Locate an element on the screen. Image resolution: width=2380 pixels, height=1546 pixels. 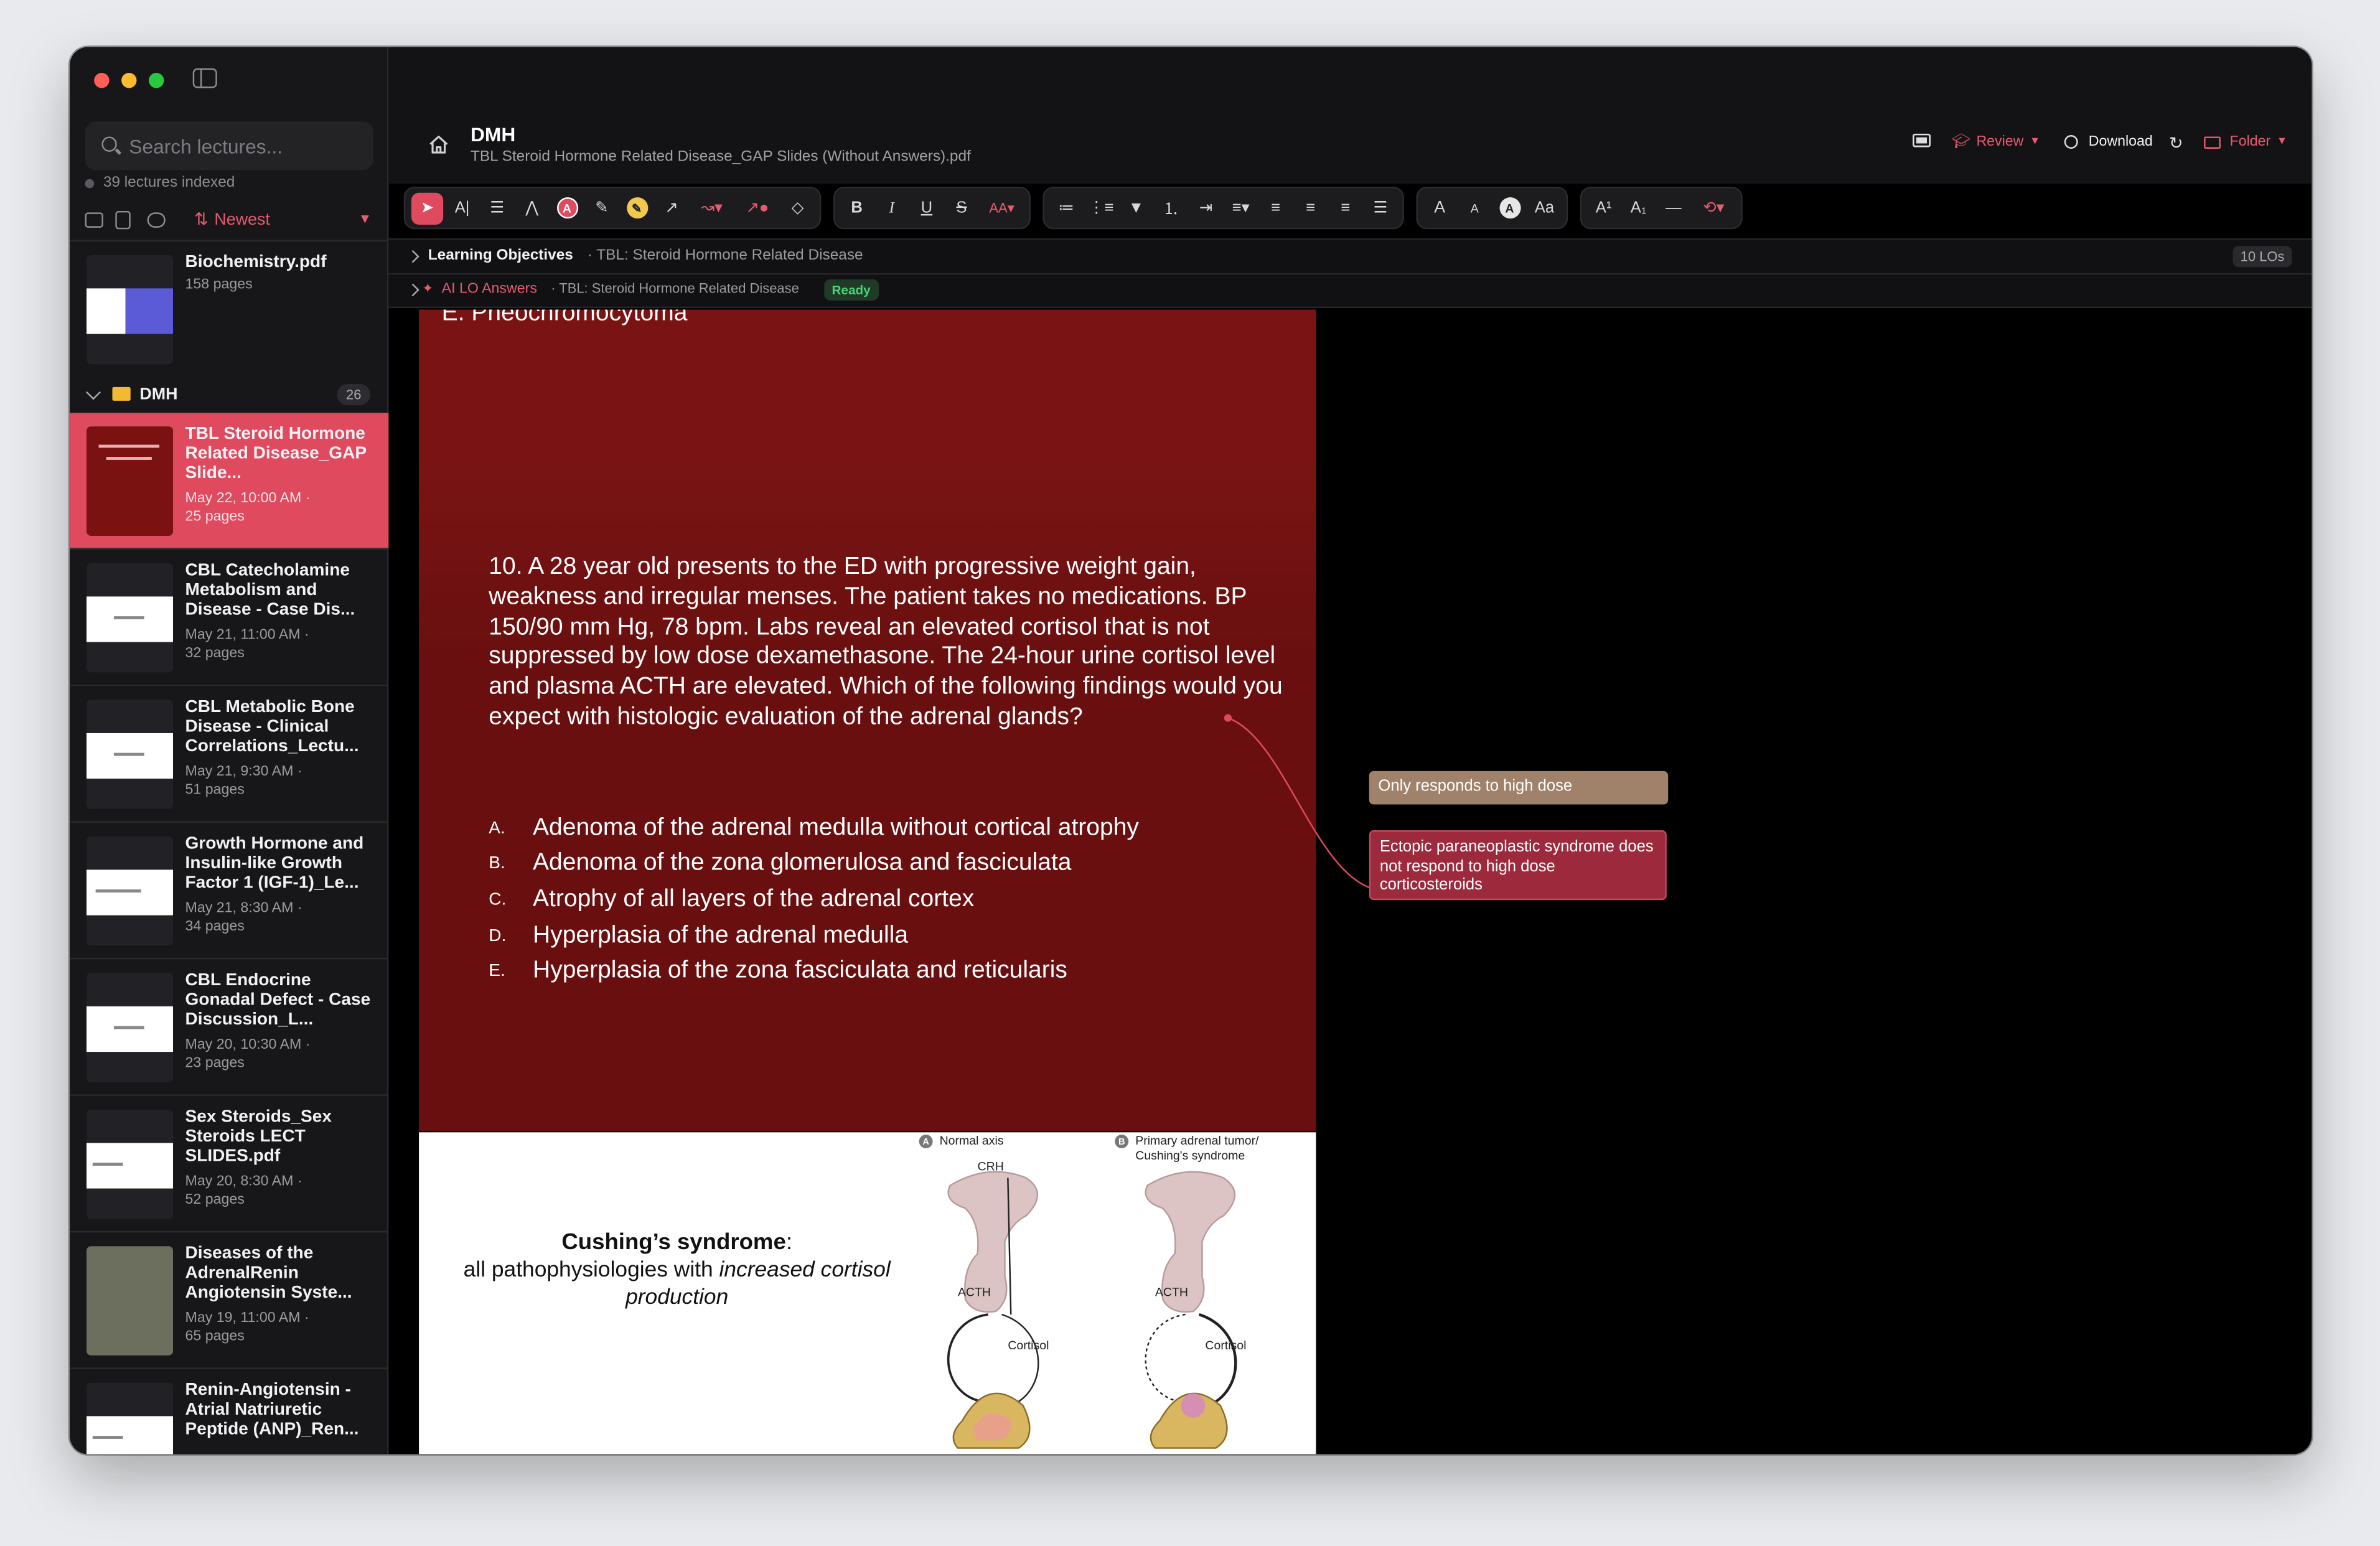
text-box-tool-icon: ☰ is located at coordinates (497, 208).